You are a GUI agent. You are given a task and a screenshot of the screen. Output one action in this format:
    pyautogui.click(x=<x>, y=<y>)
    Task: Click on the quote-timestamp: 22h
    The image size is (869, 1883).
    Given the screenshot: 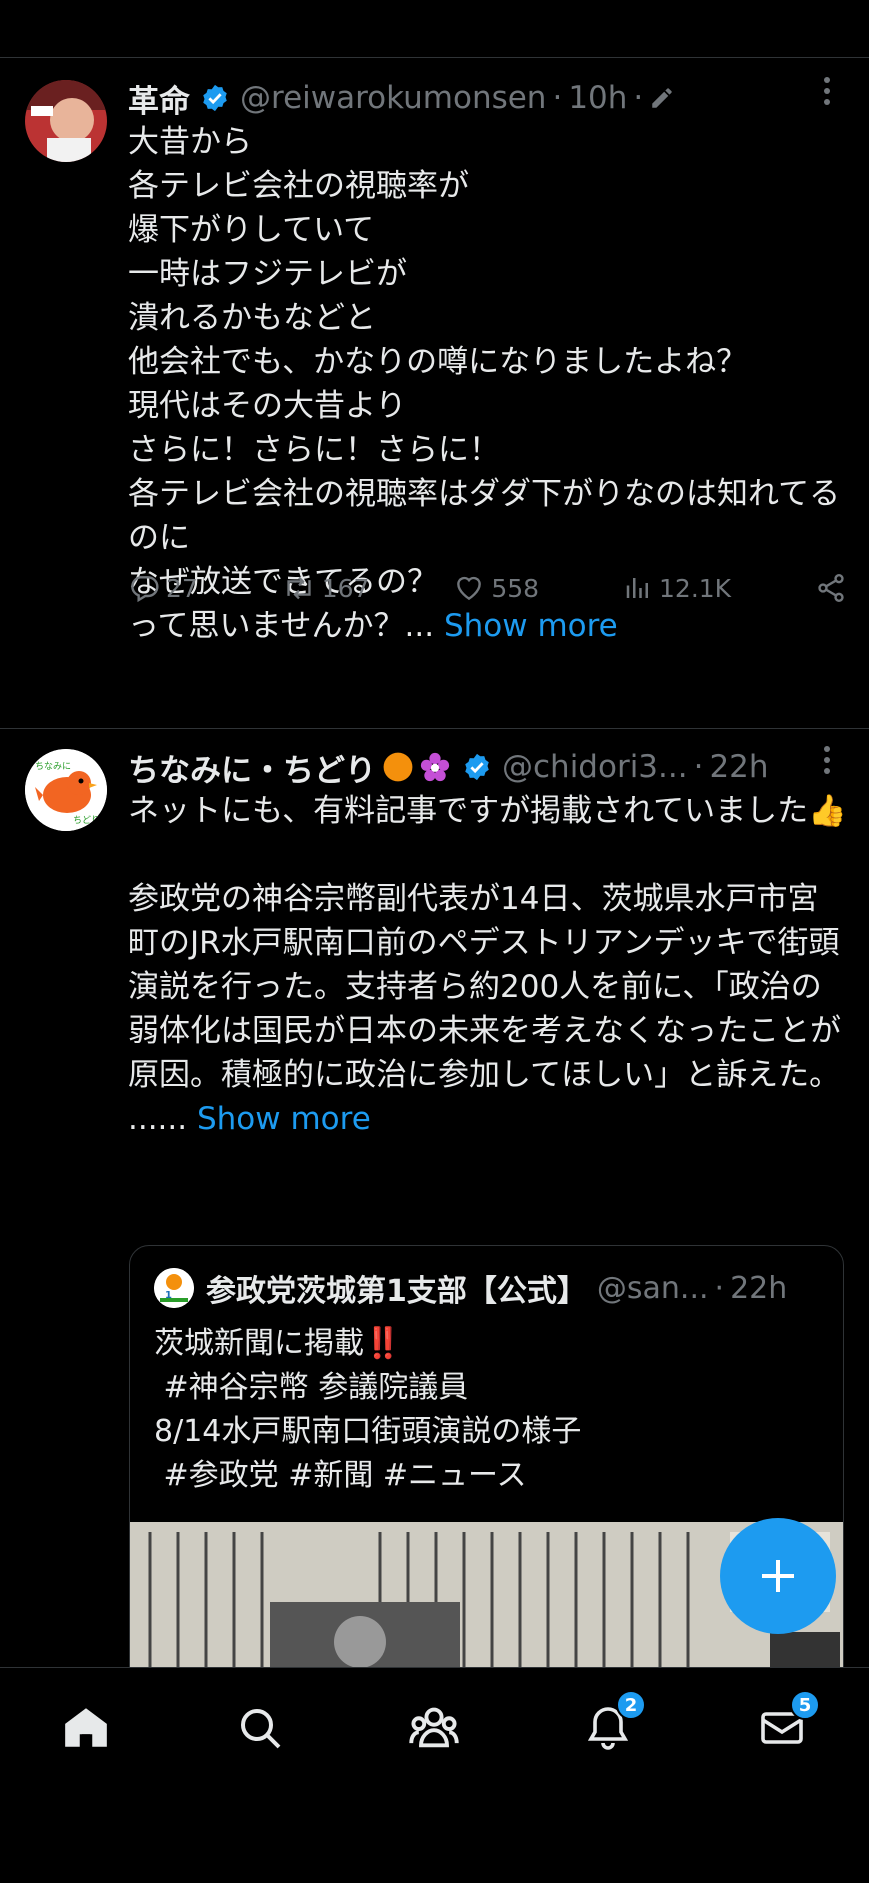 What is the action you would take?
    pyautogui.click(x=758, y=1288)
    